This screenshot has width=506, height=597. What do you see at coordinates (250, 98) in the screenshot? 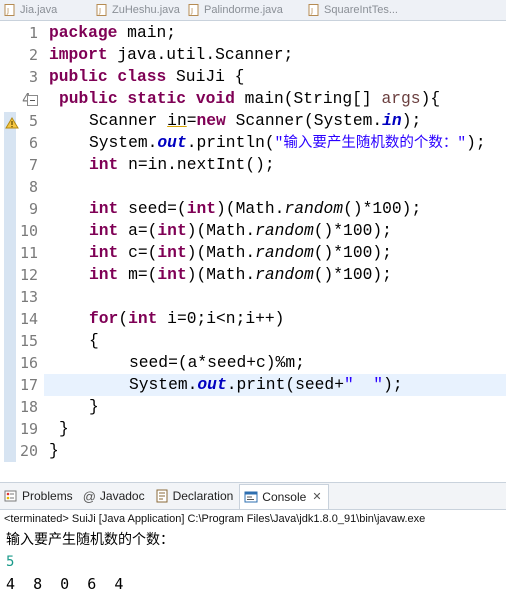
I see `code-line: public static void main(String[] args){` at bounding box center [250, 98].